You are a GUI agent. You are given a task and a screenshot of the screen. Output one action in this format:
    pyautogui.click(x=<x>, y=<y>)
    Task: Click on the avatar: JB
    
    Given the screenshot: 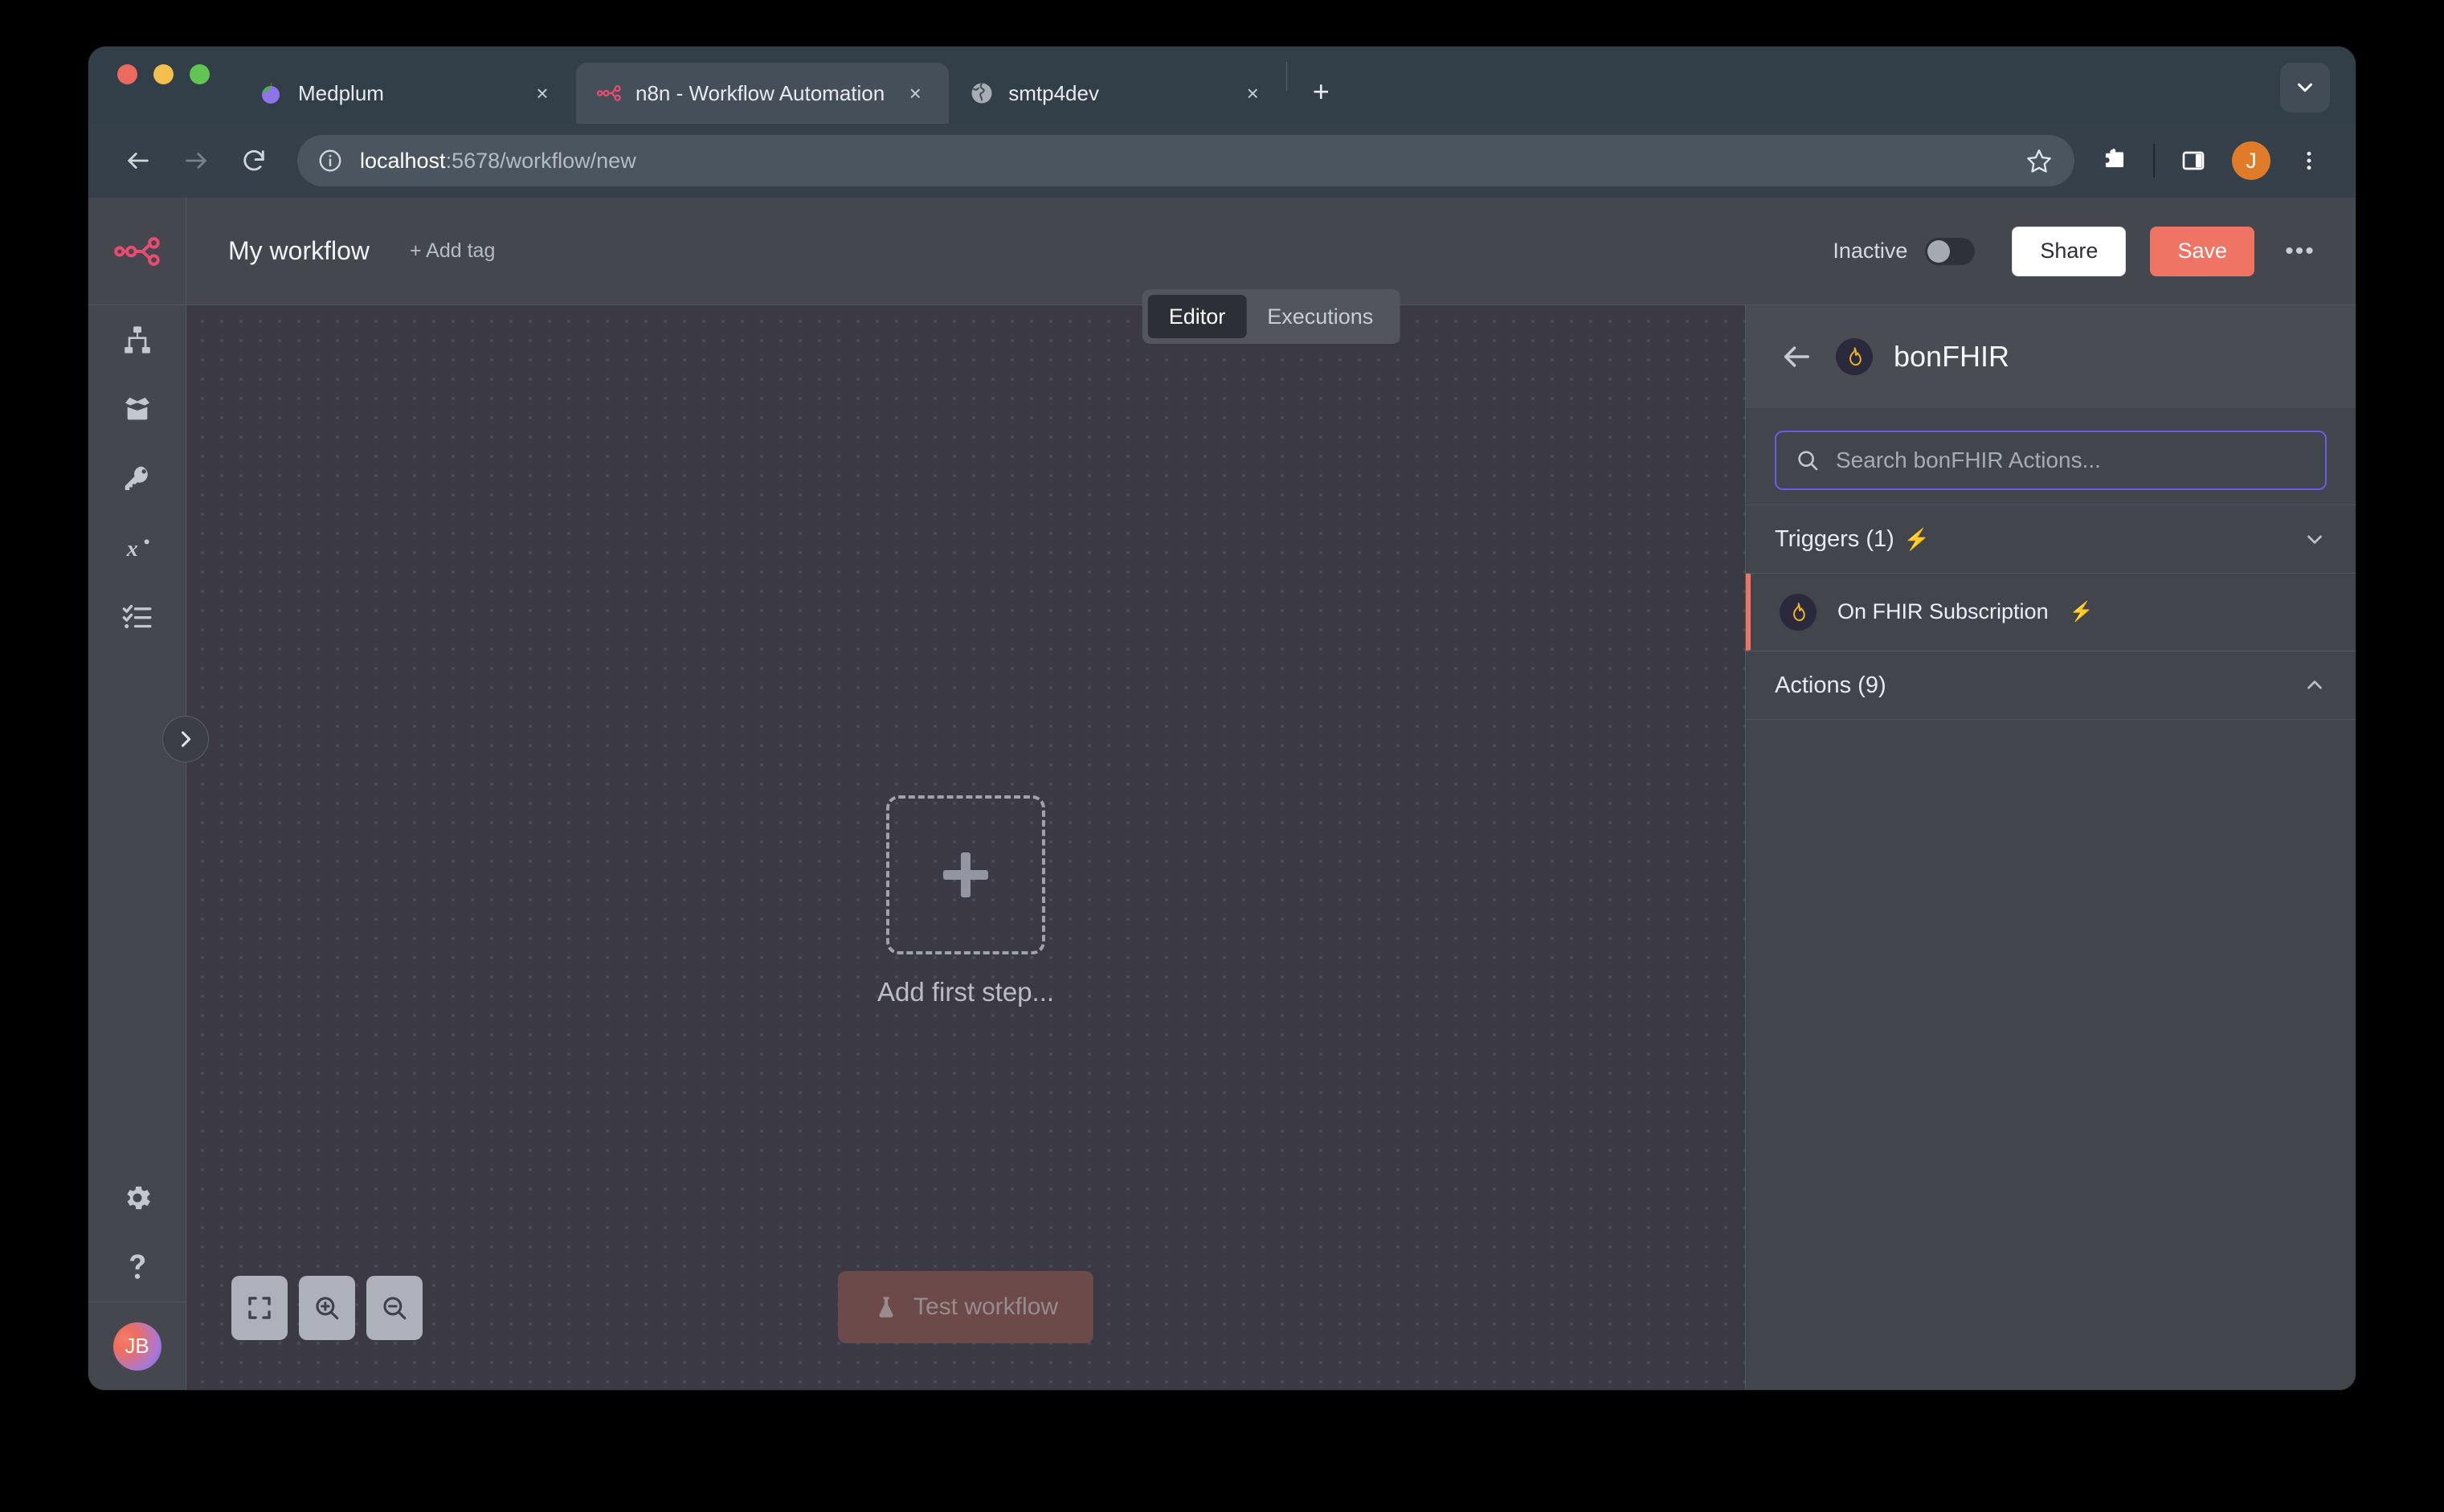 What is the action you would take?
    pyautogui.click(x=137, y=1346)
    